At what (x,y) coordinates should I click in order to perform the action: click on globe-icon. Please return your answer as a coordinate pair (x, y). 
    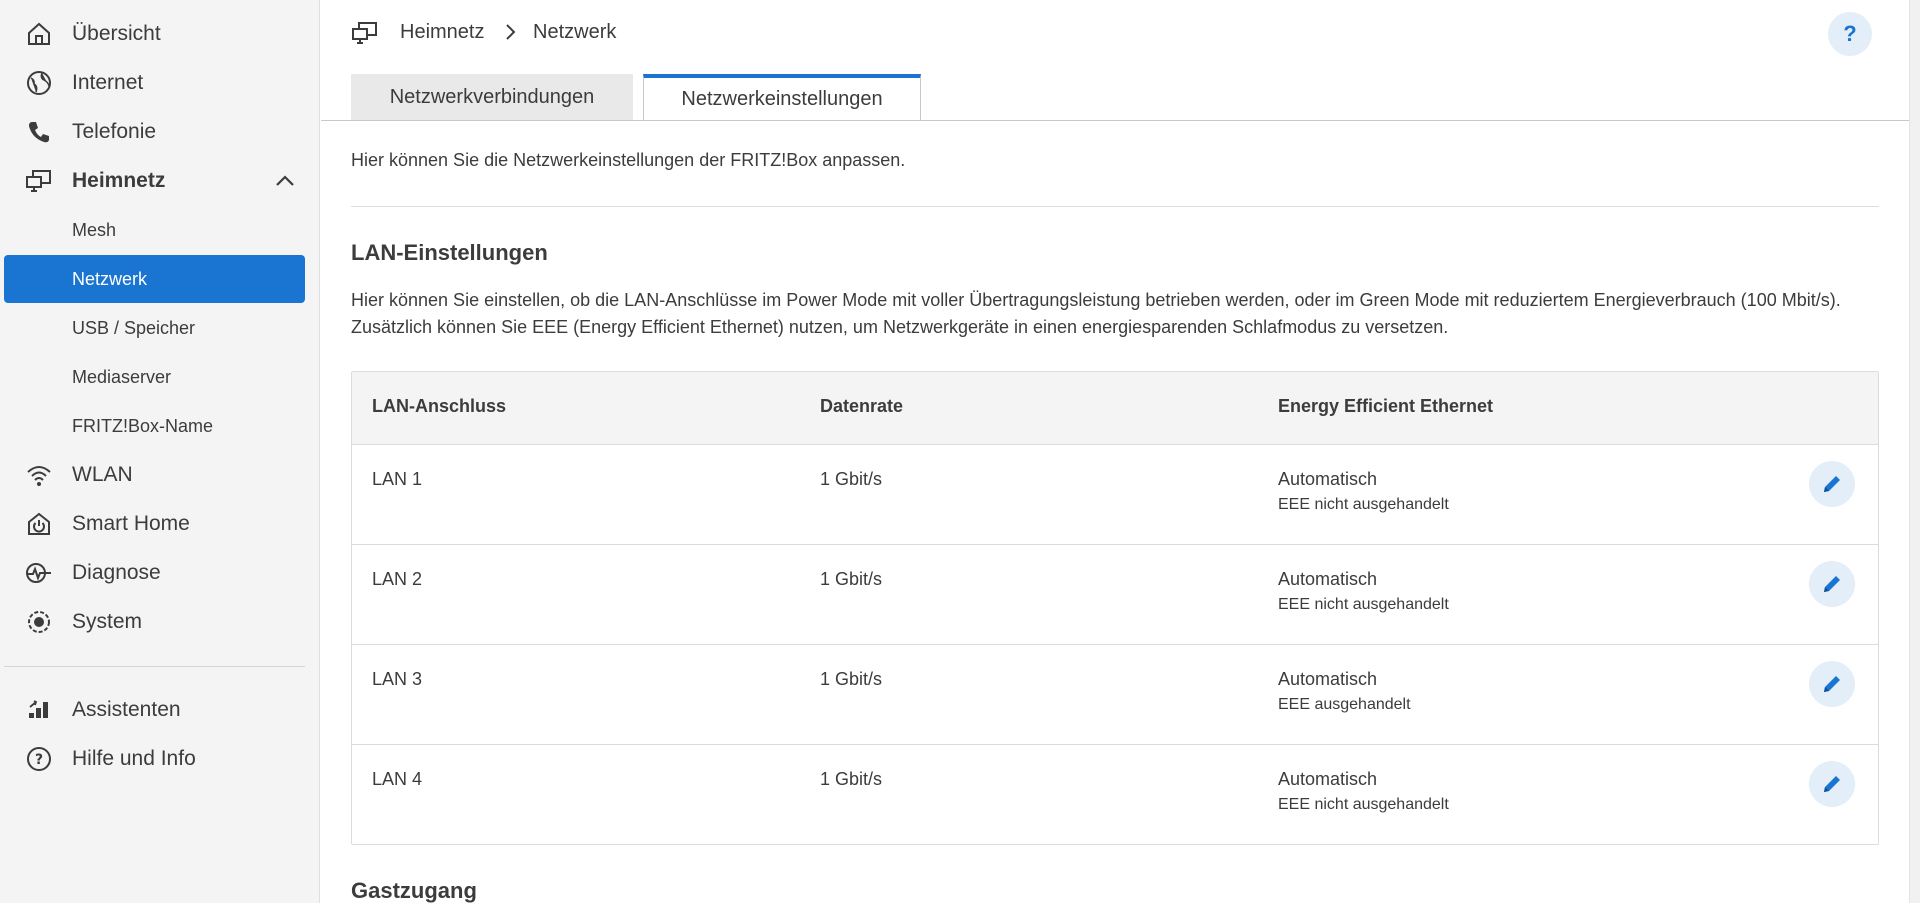
    Looking at the image, I should click on (39, 83).